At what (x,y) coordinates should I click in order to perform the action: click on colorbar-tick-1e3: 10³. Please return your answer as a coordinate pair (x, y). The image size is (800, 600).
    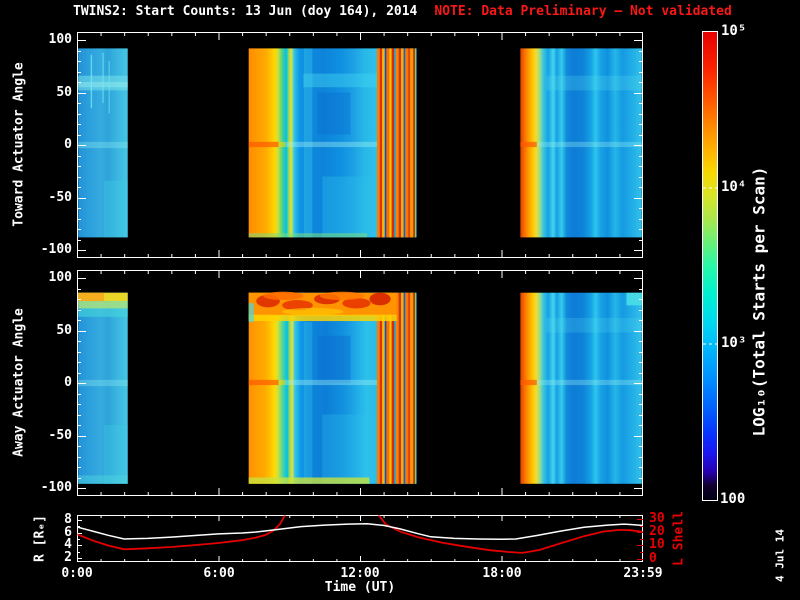
    Looking at the image, I should click on (734, 343).